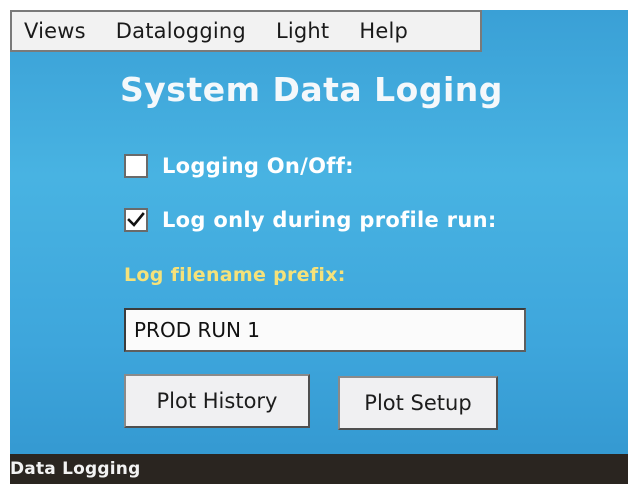 The image size is (639, 491). I want to click on logging-toggle-row: Logging On/Off:, so click(239, 166).